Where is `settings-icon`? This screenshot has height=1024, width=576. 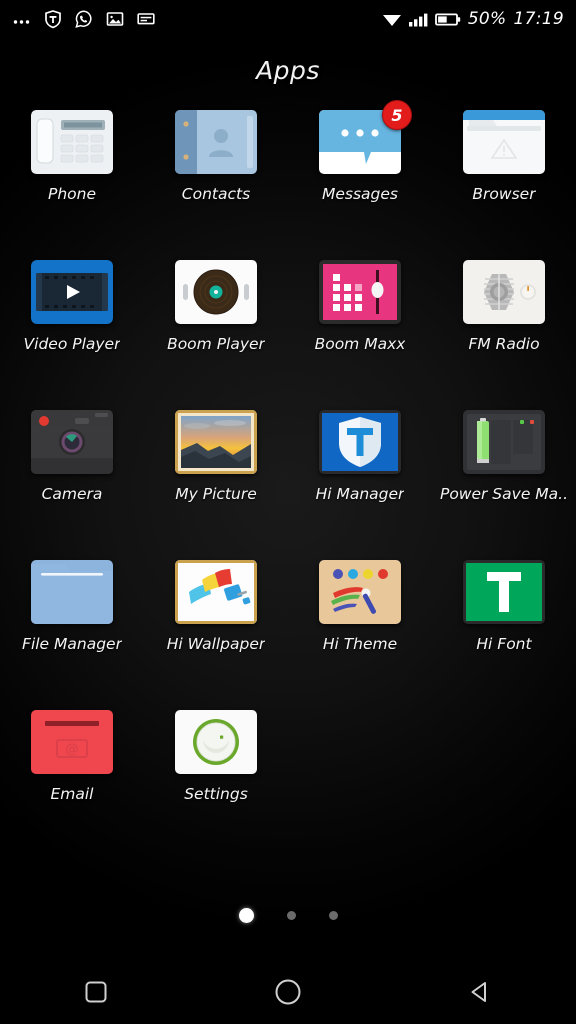 settings-icon is located at coordinates (216, 742).